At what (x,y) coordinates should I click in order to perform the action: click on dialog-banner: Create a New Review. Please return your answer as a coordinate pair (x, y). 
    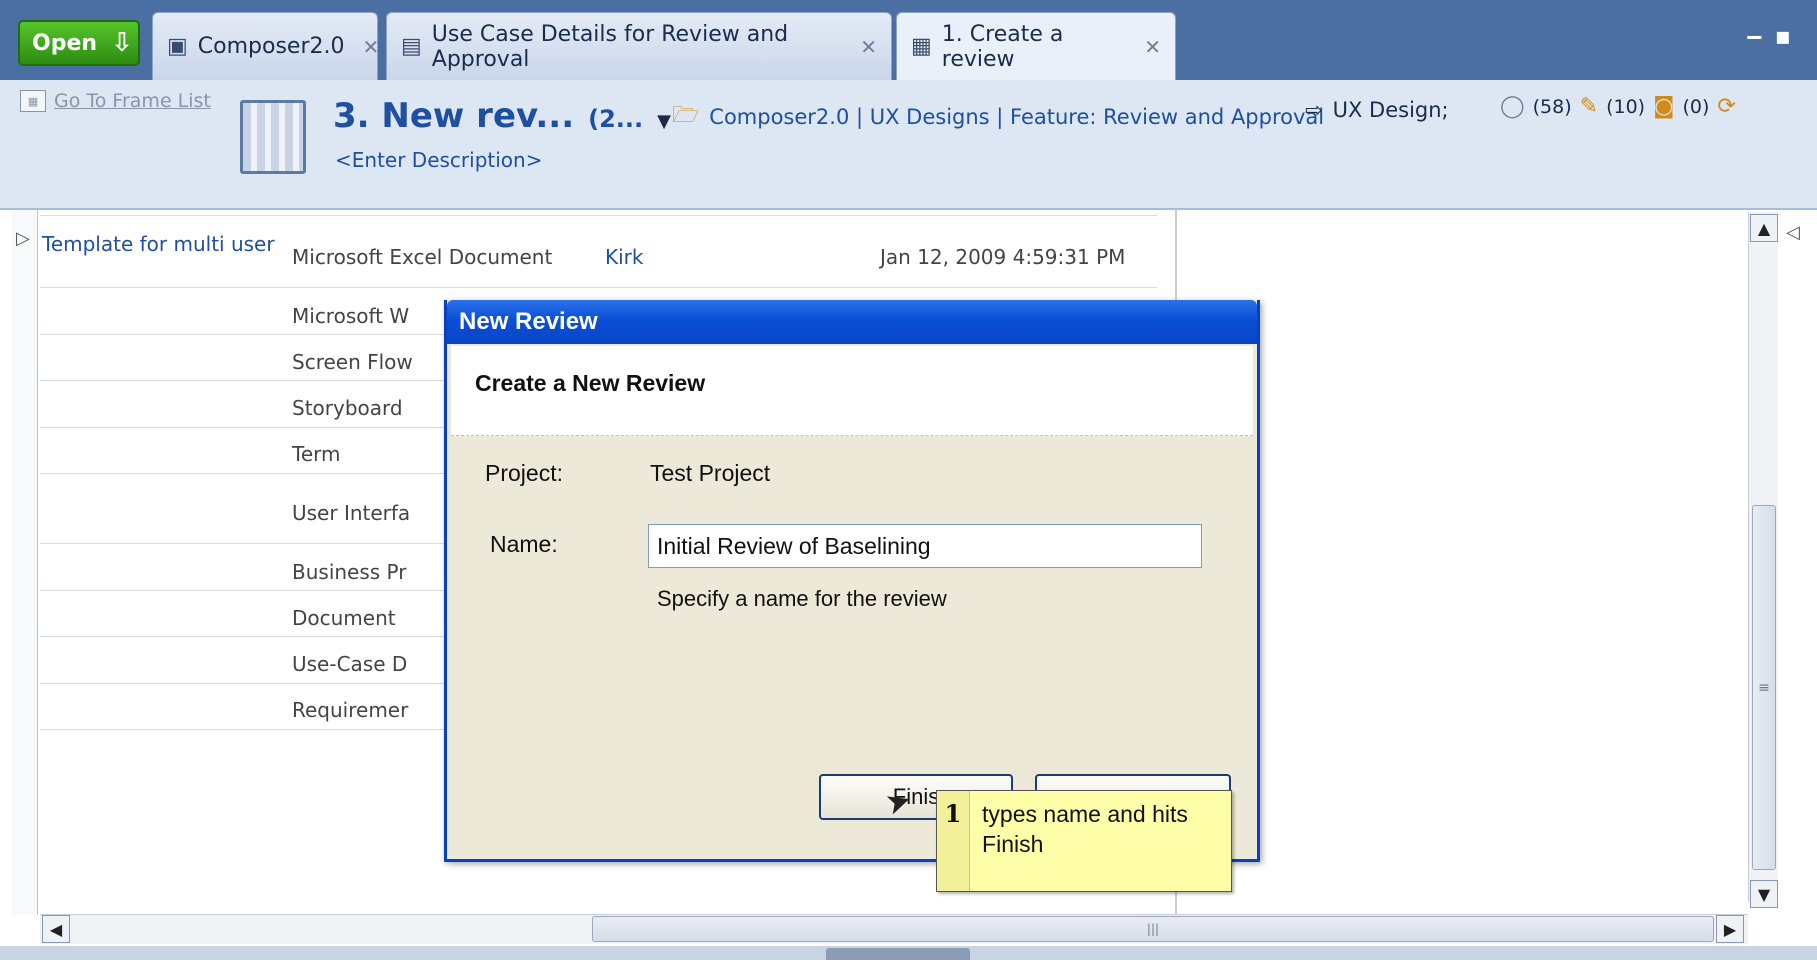
    Looking at the image, I should click on (852, 391).